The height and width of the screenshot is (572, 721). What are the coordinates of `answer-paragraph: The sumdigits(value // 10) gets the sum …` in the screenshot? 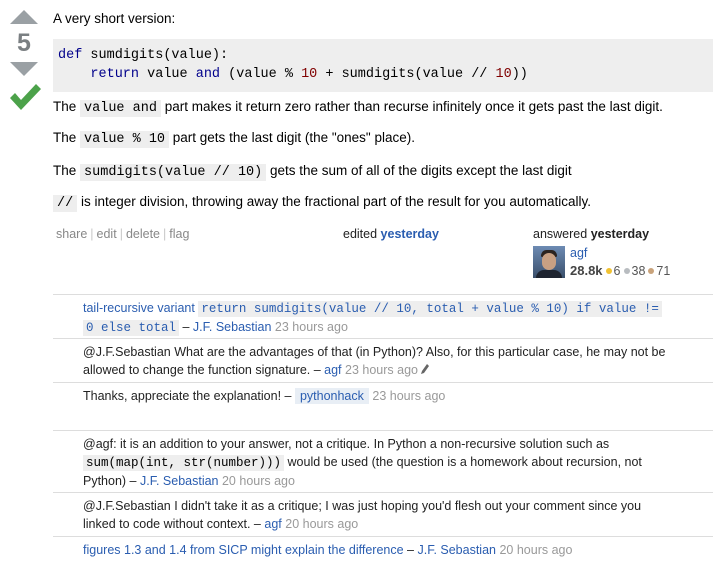 It's located at (312, 172).